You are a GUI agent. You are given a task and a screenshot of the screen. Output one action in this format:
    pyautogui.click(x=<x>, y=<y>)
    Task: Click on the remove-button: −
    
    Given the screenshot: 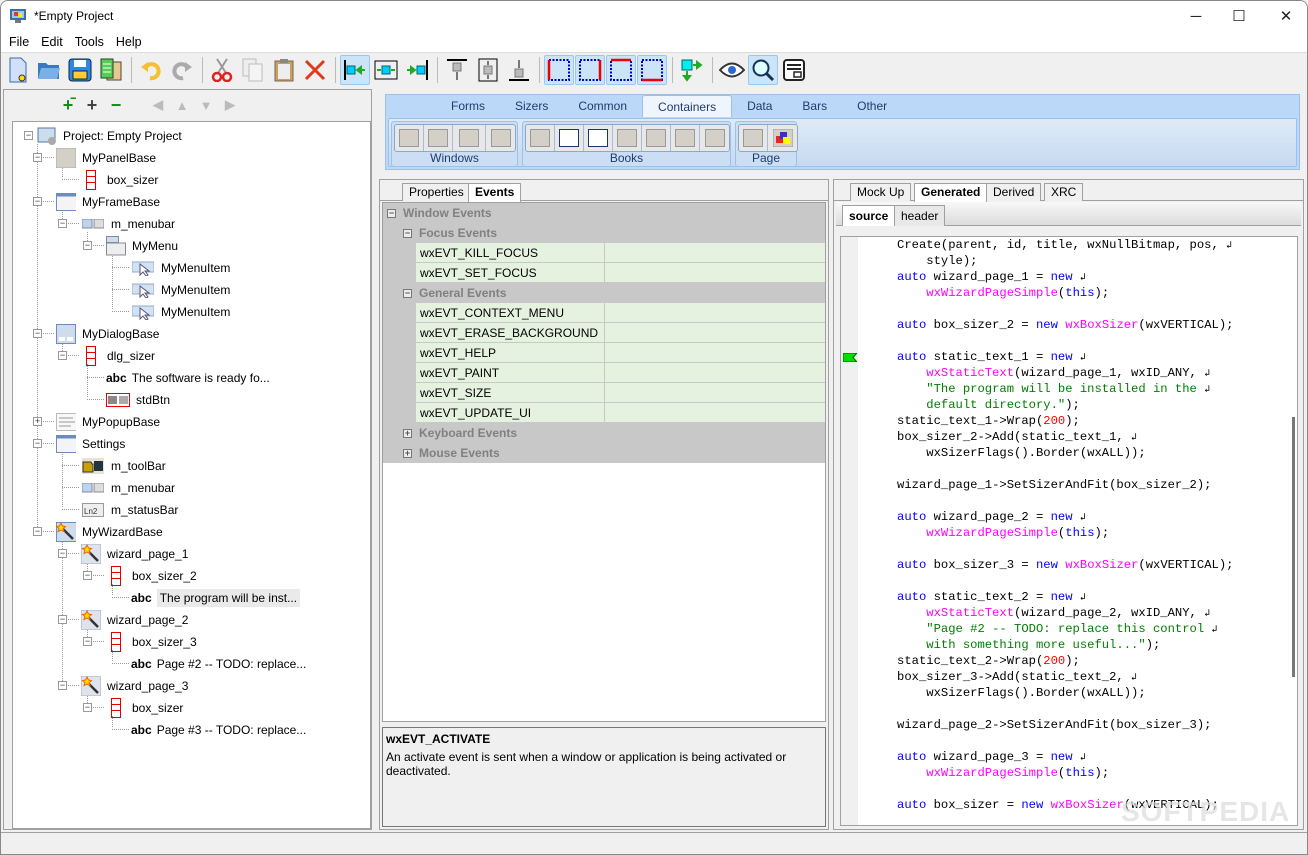 What is the action you would take?
    pyautogui.click(x=116, y=105)
    